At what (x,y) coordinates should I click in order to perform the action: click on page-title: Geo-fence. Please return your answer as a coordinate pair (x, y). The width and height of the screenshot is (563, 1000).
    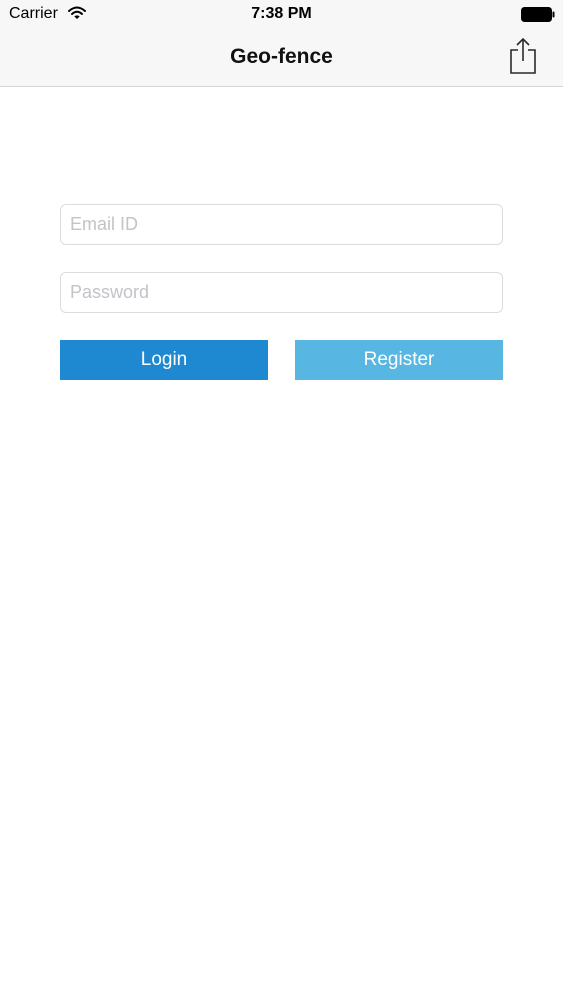
    Looking at the image, I should click on (281, 56).